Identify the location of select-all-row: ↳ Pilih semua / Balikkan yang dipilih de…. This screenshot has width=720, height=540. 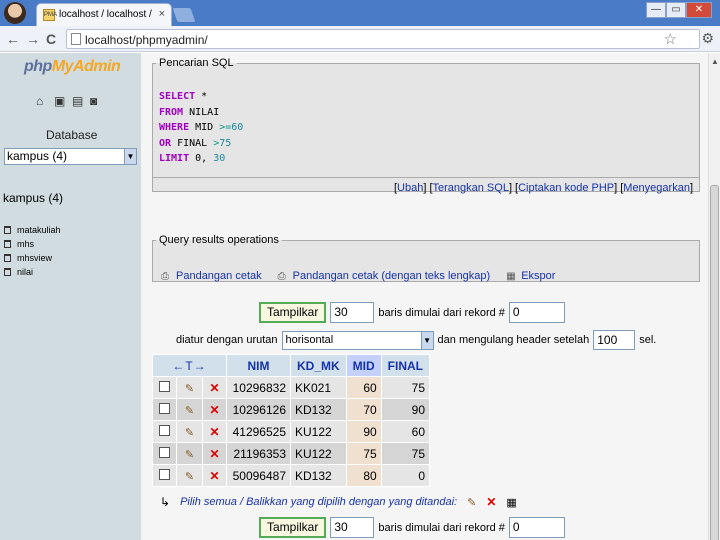
(338, 502).